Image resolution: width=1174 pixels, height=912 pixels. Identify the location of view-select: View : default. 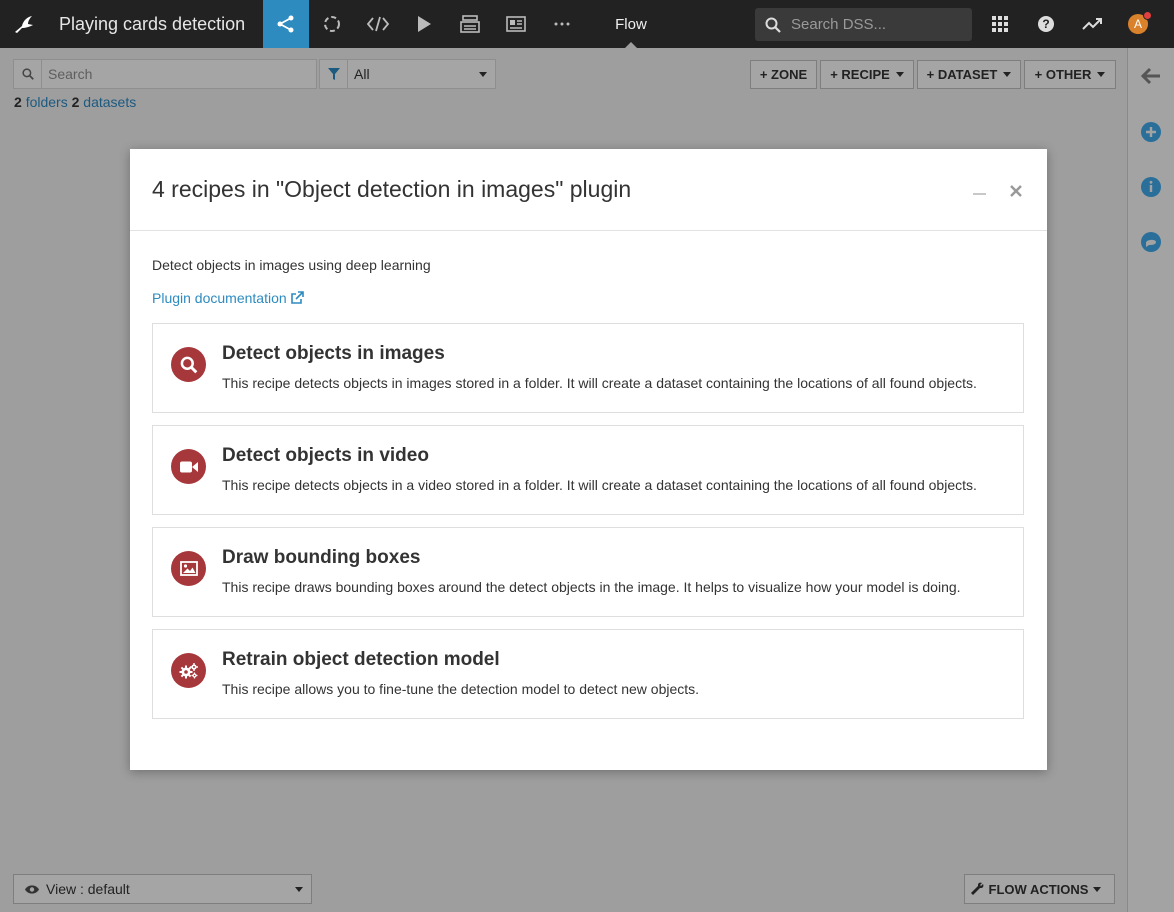
(162, 889).